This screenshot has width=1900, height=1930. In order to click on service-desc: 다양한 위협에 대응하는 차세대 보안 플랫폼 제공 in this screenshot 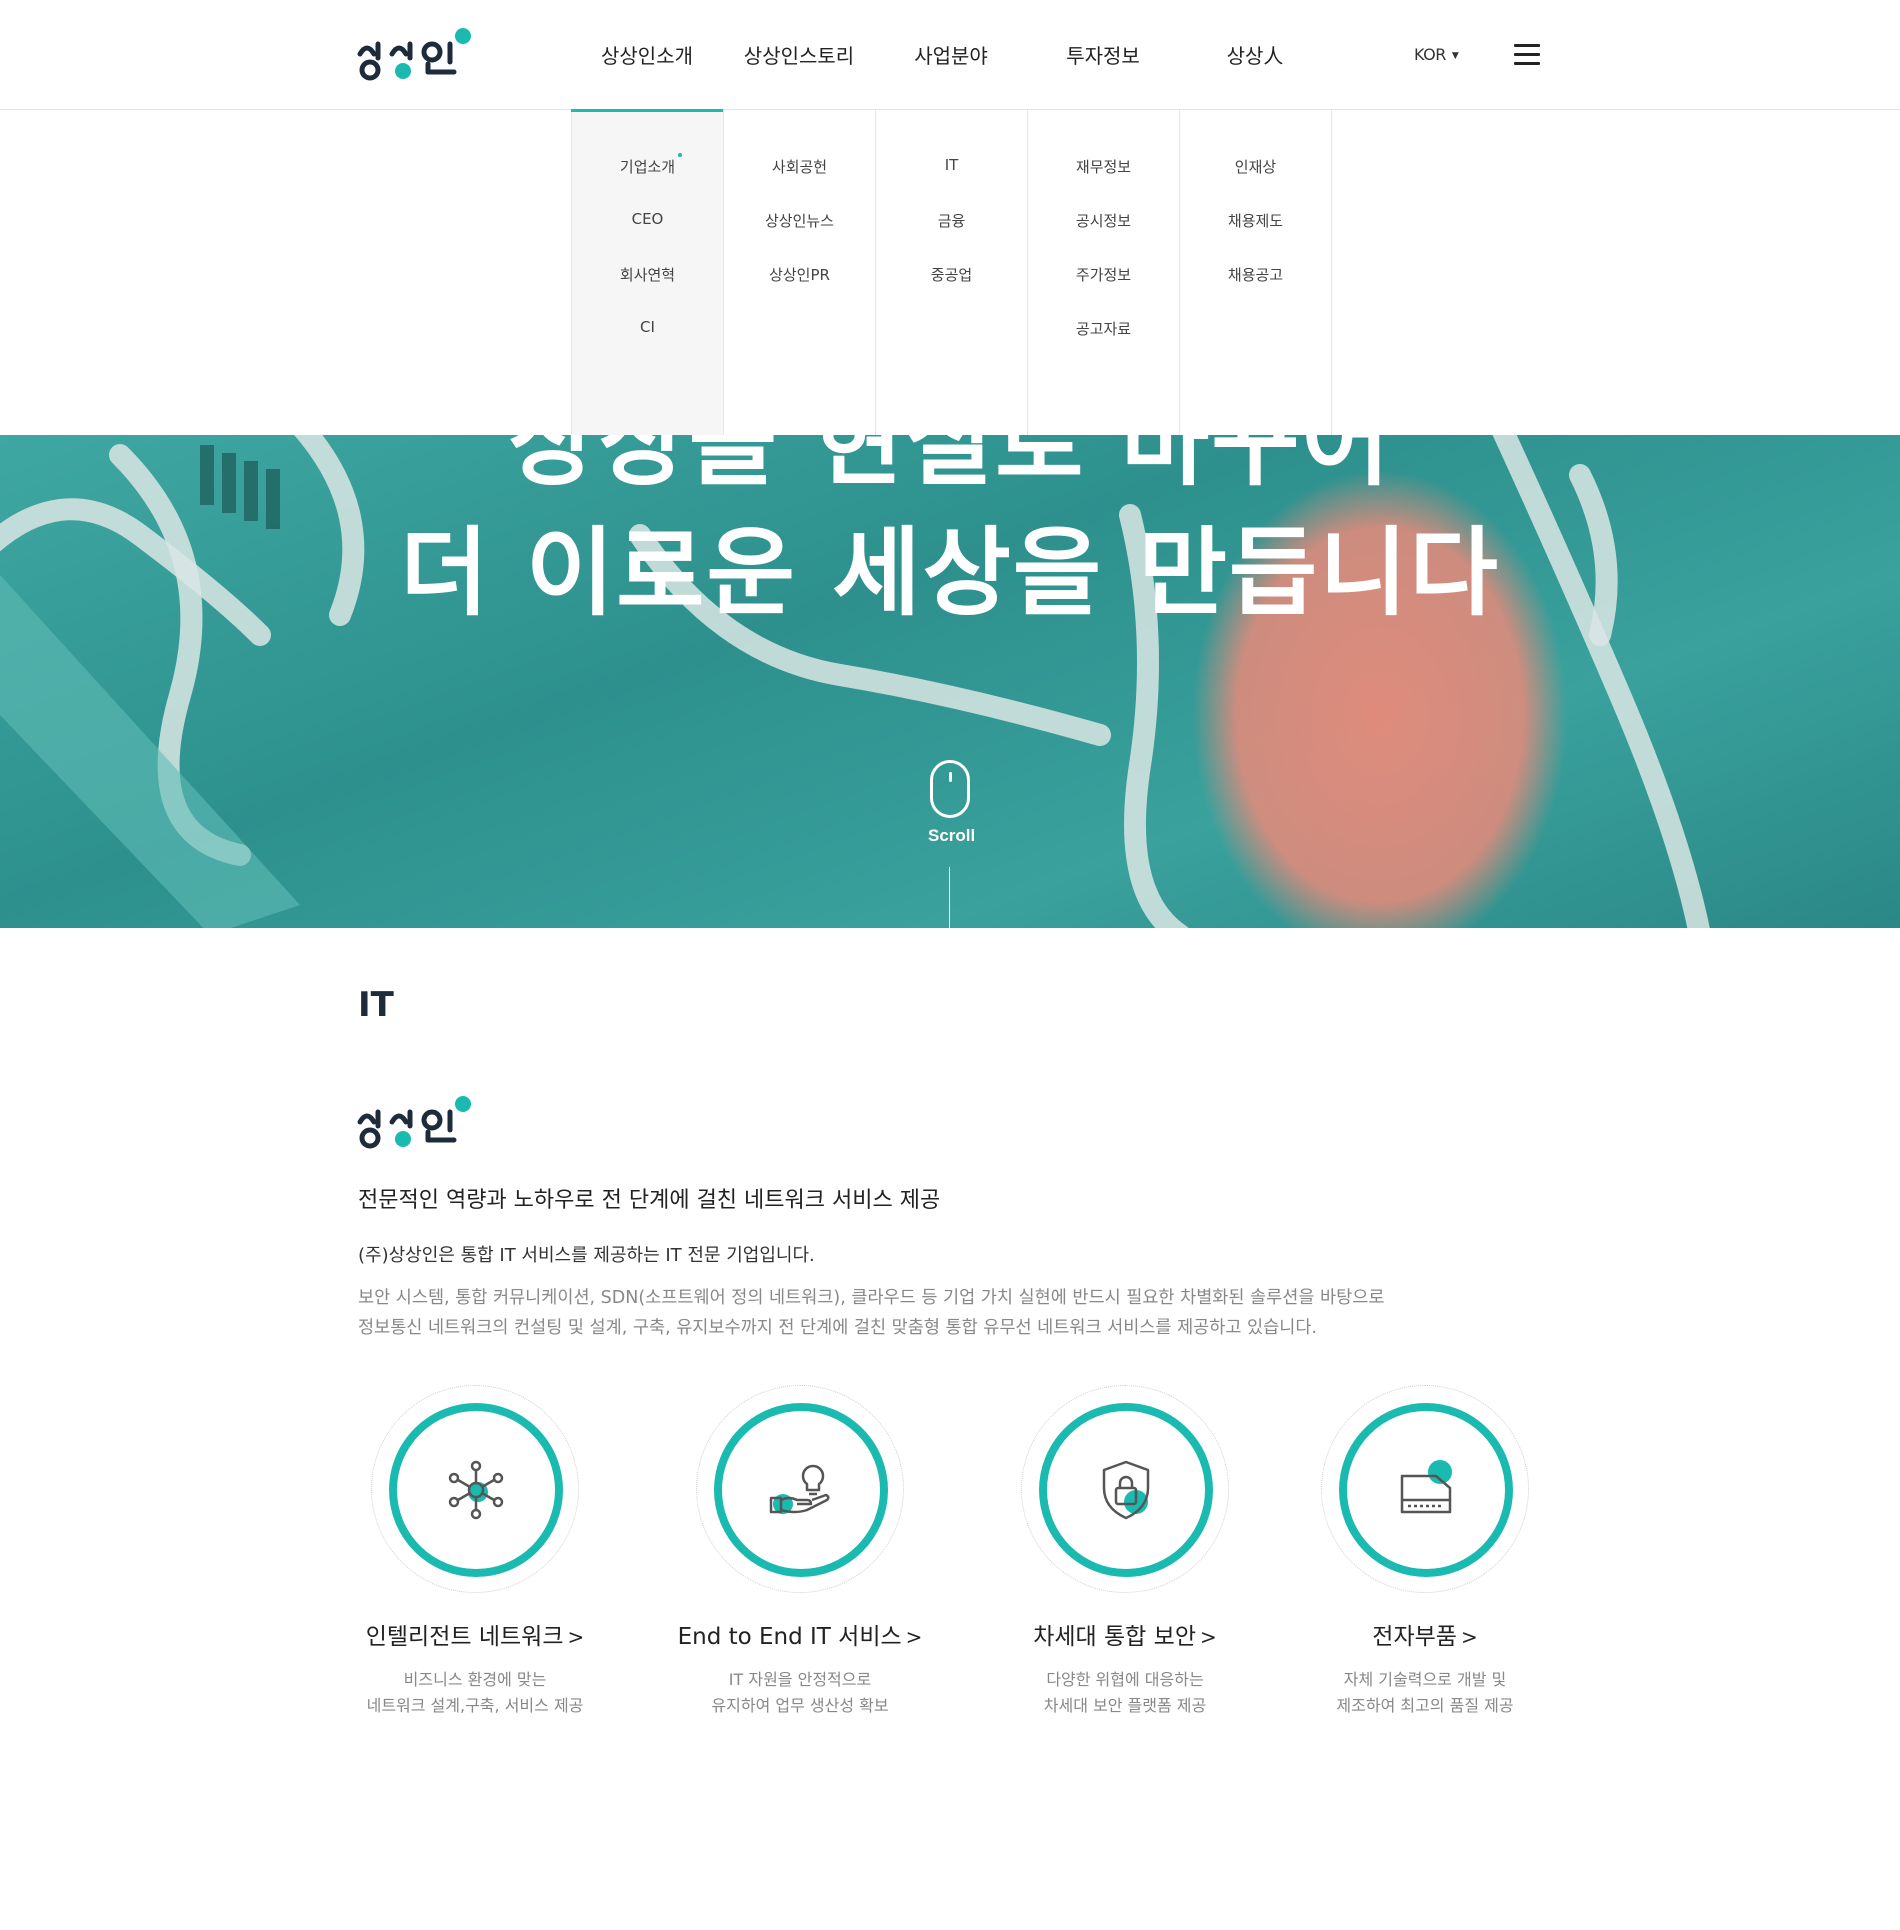, I will do `click(1125, 1692)`.